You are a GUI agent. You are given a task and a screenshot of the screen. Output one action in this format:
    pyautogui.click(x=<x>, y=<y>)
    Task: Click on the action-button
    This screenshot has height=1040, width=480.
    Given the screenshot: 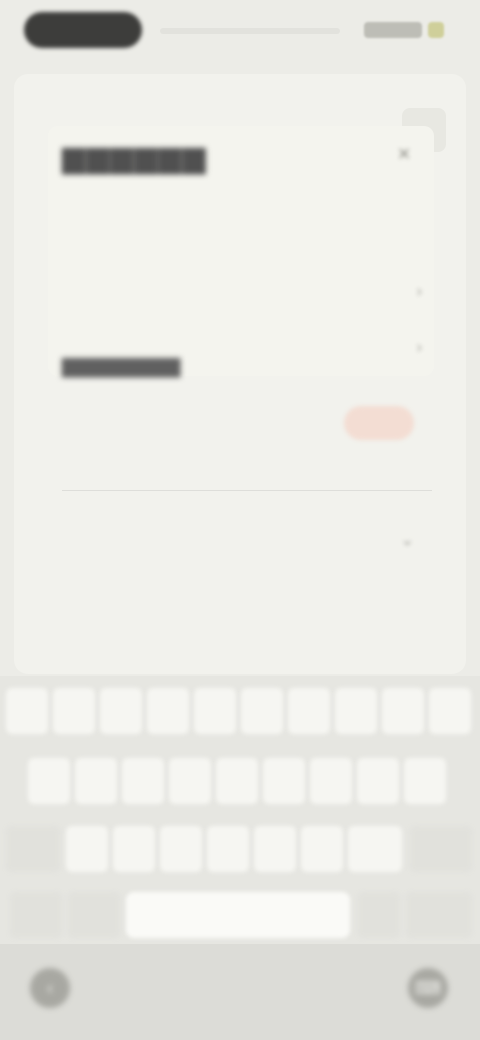 What is the action you would take?
    pyautogui.click(x=379, y=423)
    